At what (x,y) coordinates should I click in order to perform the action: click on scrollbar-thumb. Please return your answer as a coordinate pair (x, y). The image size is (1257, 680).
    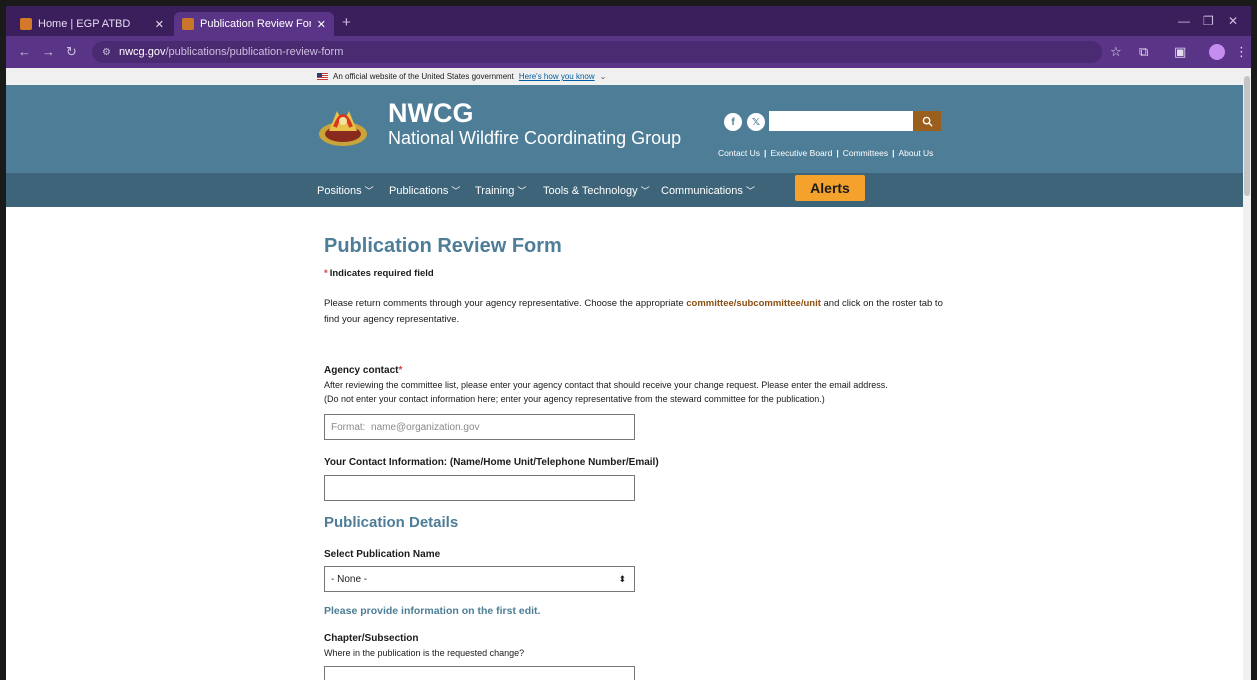
    Looking at the image, I should click on (1247, 136).